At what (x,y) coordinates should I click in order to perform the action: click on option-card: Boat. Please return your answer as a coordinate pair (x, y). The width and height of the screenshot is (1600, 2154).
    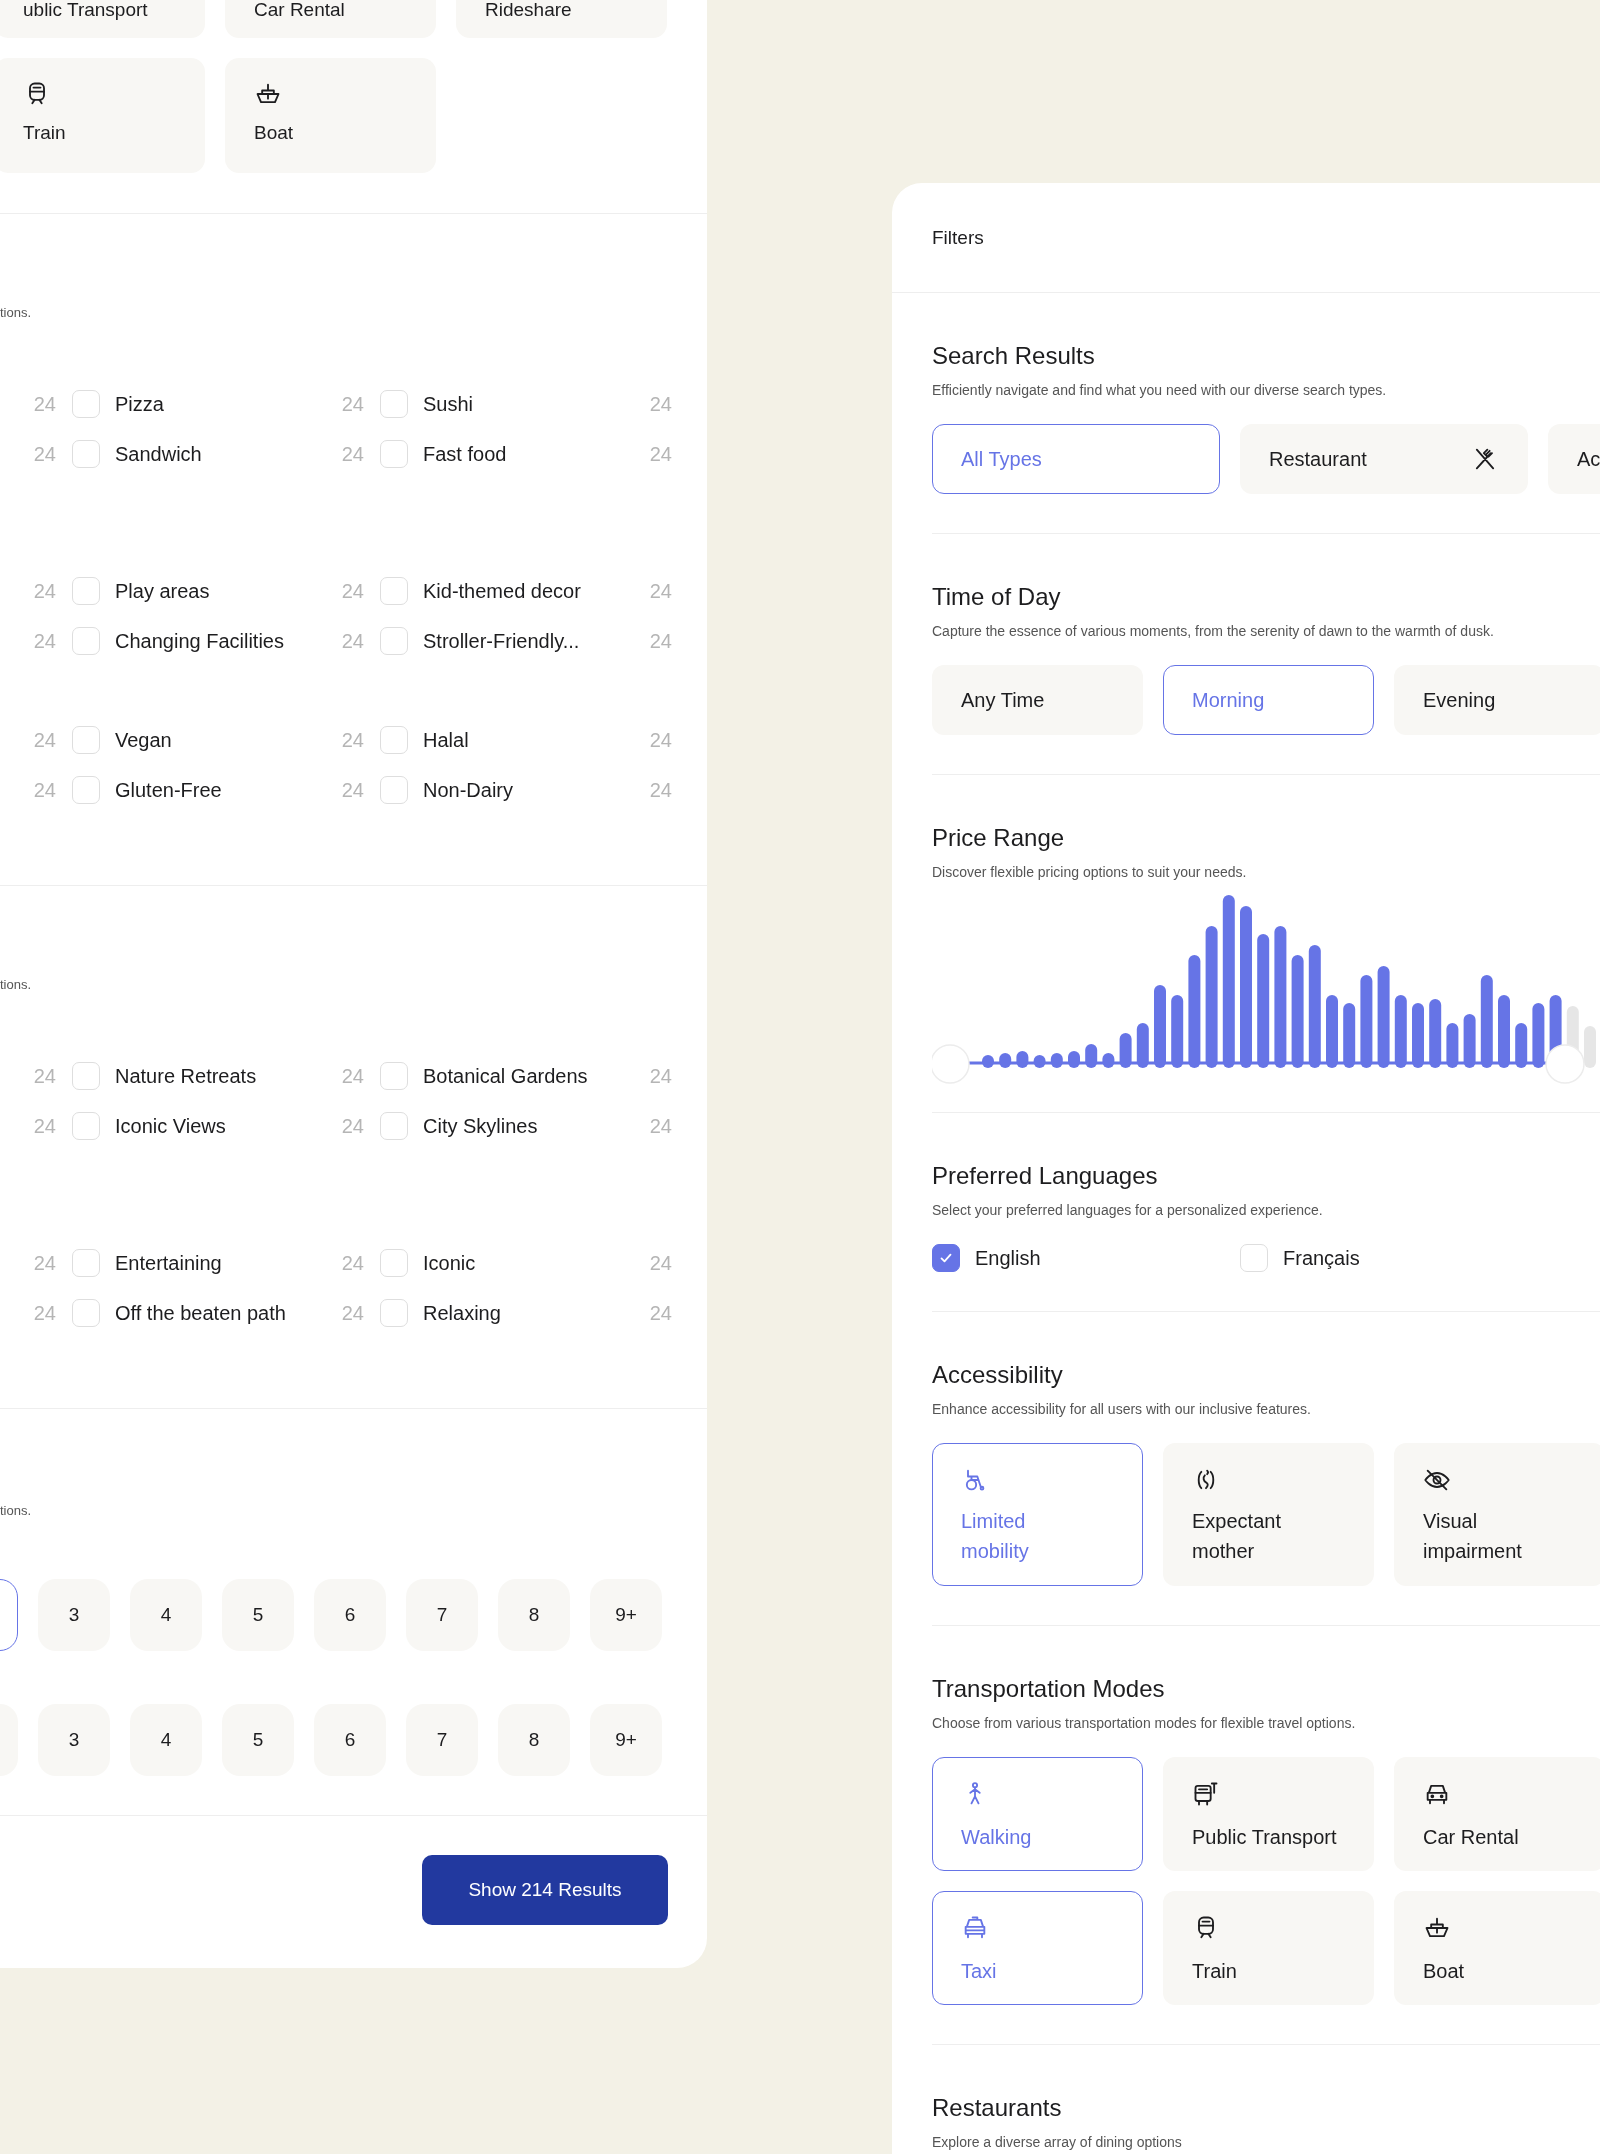
    Looking at the image, I should click on (1497, 1948).